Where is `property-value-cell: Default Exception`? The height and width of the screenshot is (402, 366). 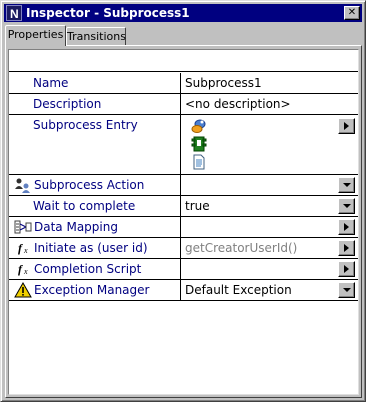 property-value-cell: Default Exception is located at coordinates (270, 290).